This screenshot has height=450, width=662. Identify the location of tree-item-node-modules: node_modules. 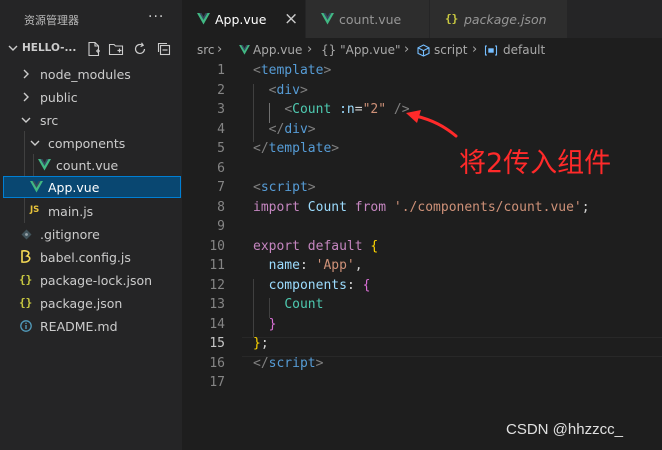
(91, 74).